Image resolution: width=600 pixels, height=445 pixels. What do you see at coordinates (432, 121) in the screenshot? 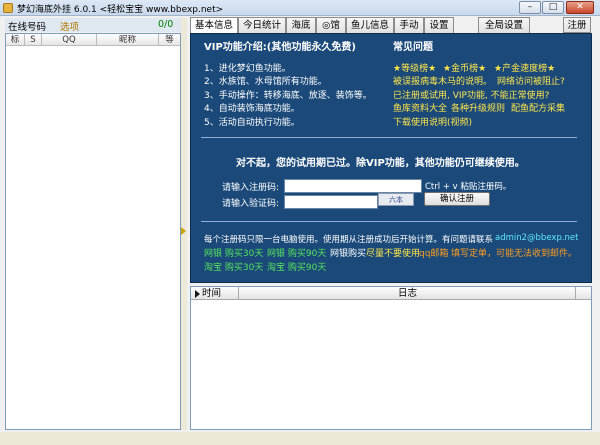
I see `video-guide-link: 下载使用说明(视频)` at bounding box center [432, 121].